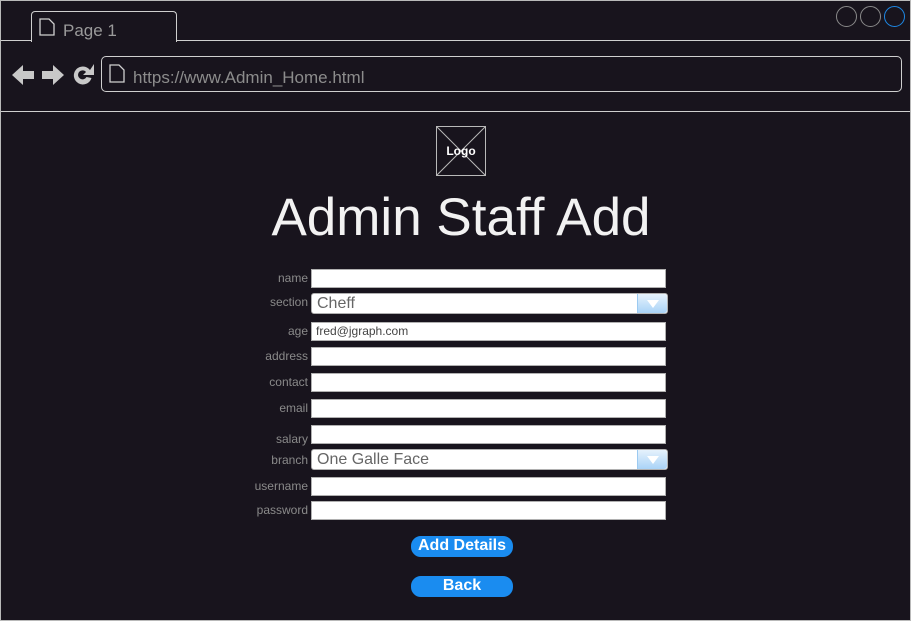 This screenshot has height=621, width=911. What do you see at coordinates (249, 77) in the screenshot?
I see `url-text: https://www.Admin_Home.html` at bounding box center [249, 77].